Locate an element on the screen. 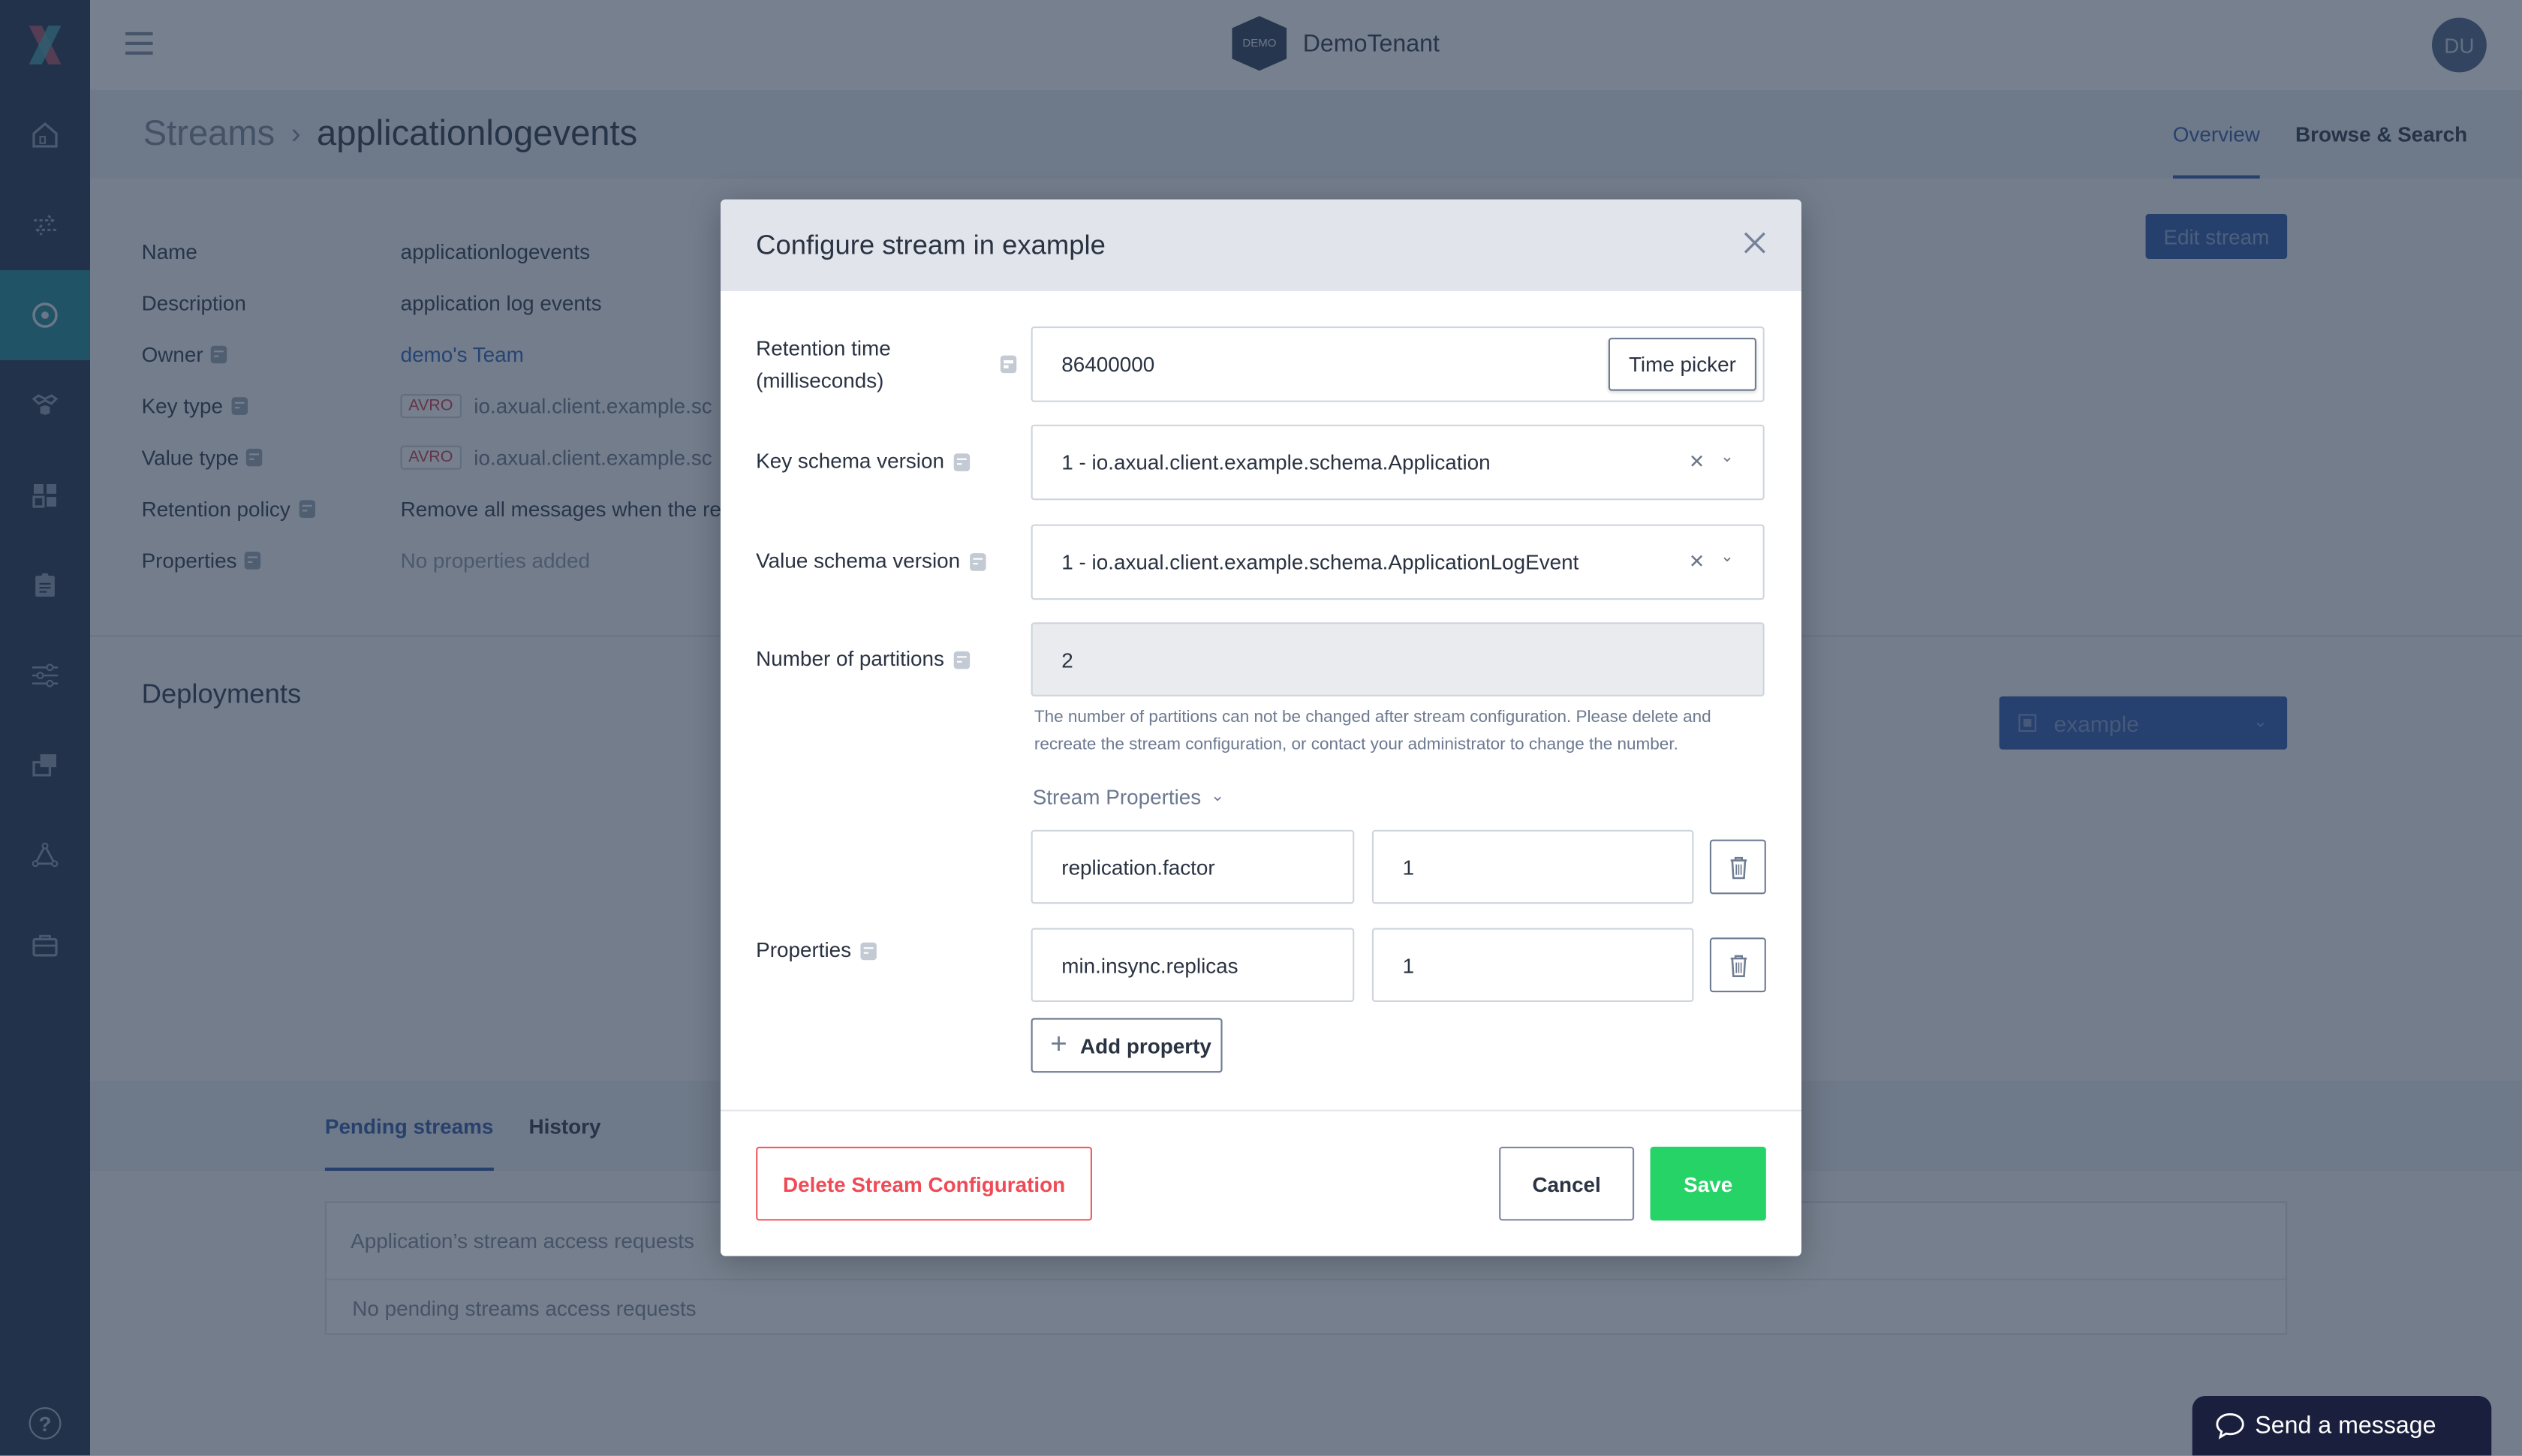  retention-label-line2: (milliseconds) is located at coordinates (820, 380).